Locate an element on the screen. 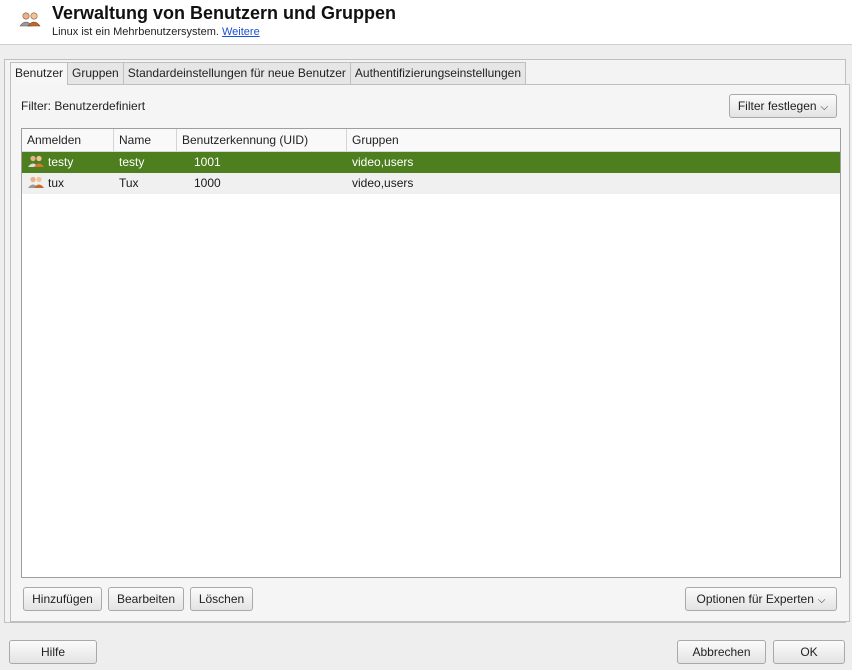  users-icon is located at coordinates (30, 19).